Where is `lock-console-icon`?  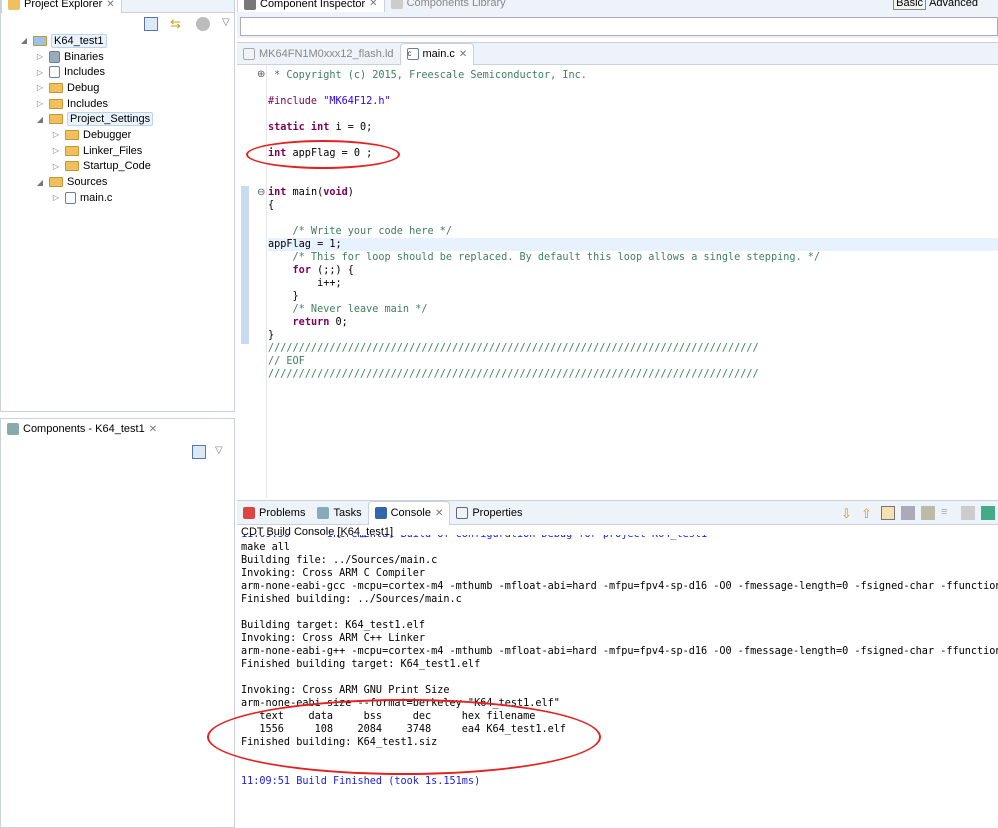 lock-console-icon is located at coordinates (928, 512).